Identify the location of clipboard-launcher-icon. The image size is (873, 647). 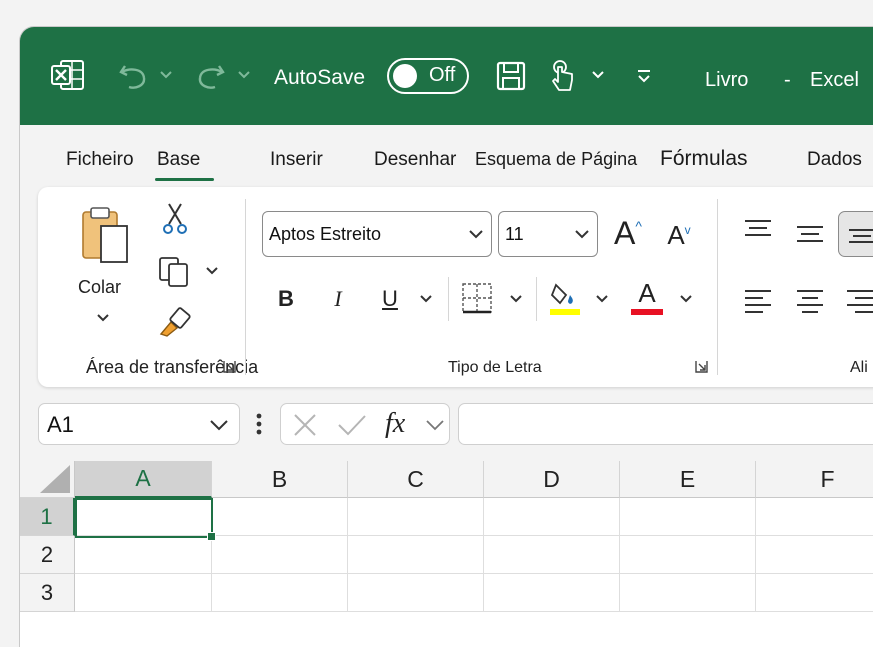
(229, 366).